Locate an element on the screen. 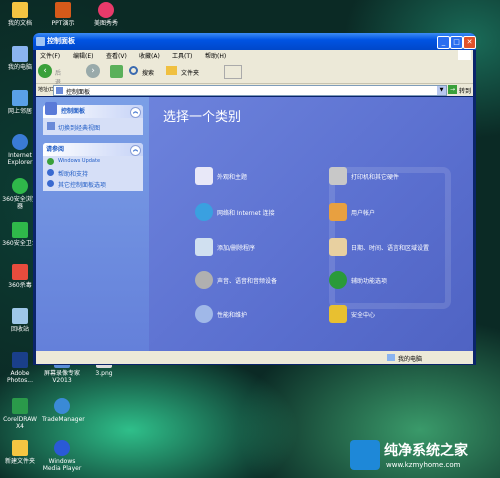  desktop-icon-coreldraw: CorelDRAW X4 is located at coordinates (20, 414).